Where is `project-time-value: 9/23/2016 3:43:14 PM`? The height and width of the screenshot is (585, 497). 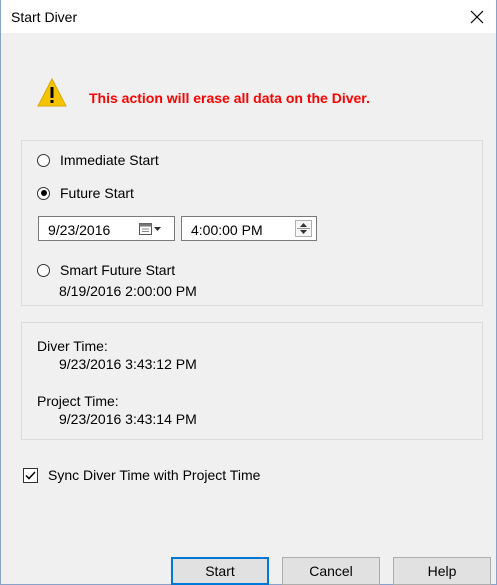
project-time-value: 9/23/2016 3:43:14 PM is located at coordinates (128, 419).